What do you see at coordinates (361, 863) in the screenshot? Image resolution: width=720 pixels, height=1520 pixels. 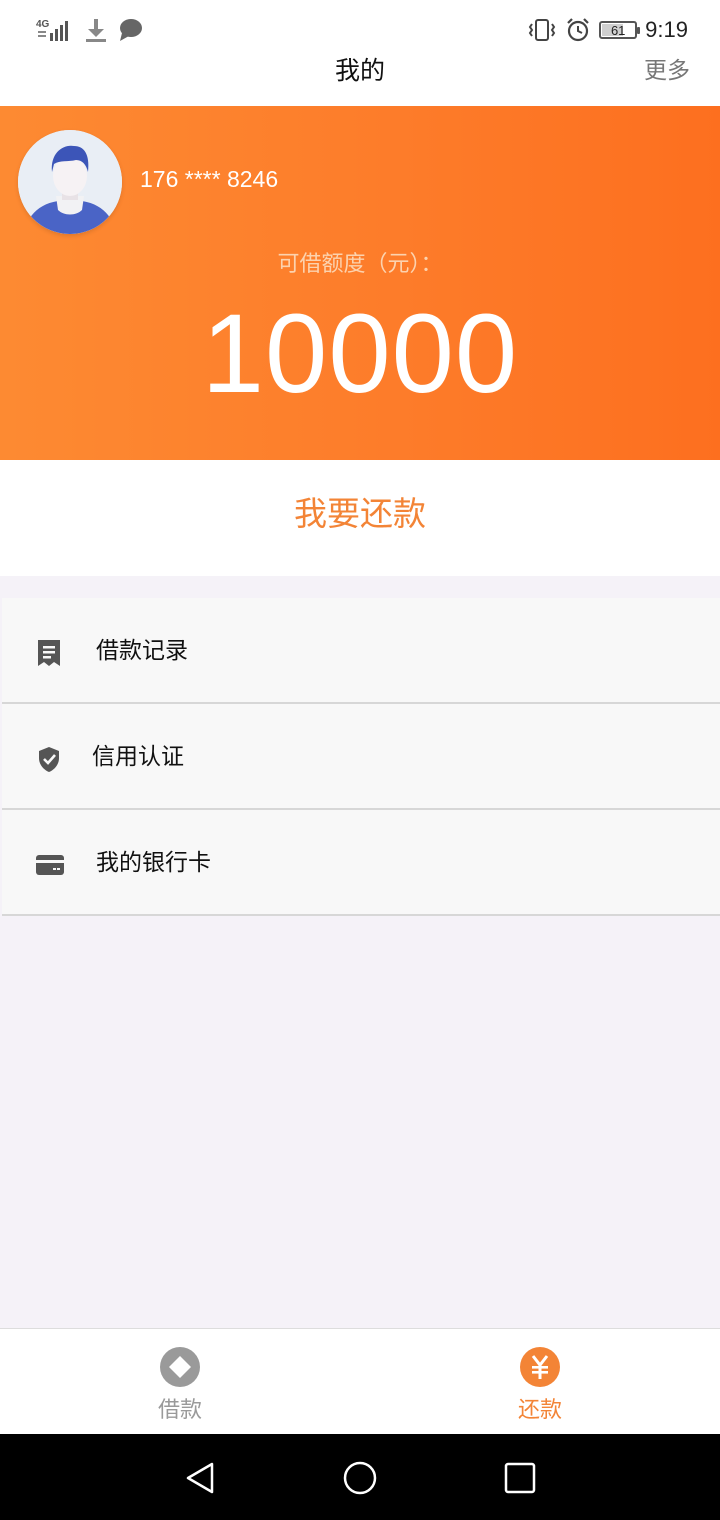 I see `menu-item-bank-cards: 我的银行卡` at bounding box center [361, 863].